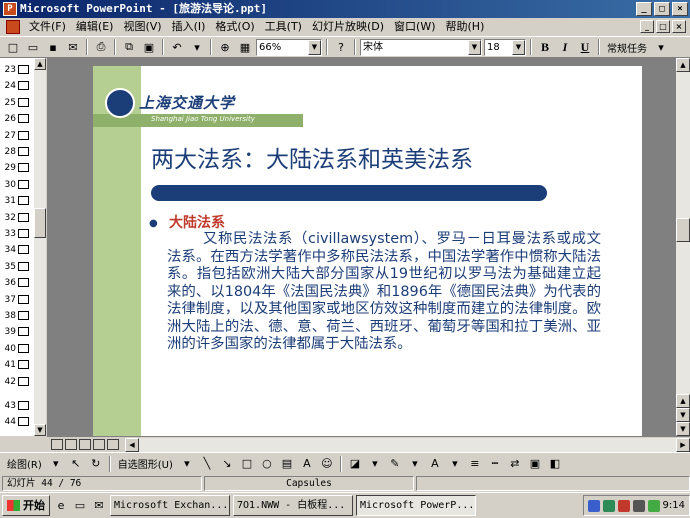 This screenshot has width=690, height=518. I want to click on oval-icon: ○, so click(267, 464).